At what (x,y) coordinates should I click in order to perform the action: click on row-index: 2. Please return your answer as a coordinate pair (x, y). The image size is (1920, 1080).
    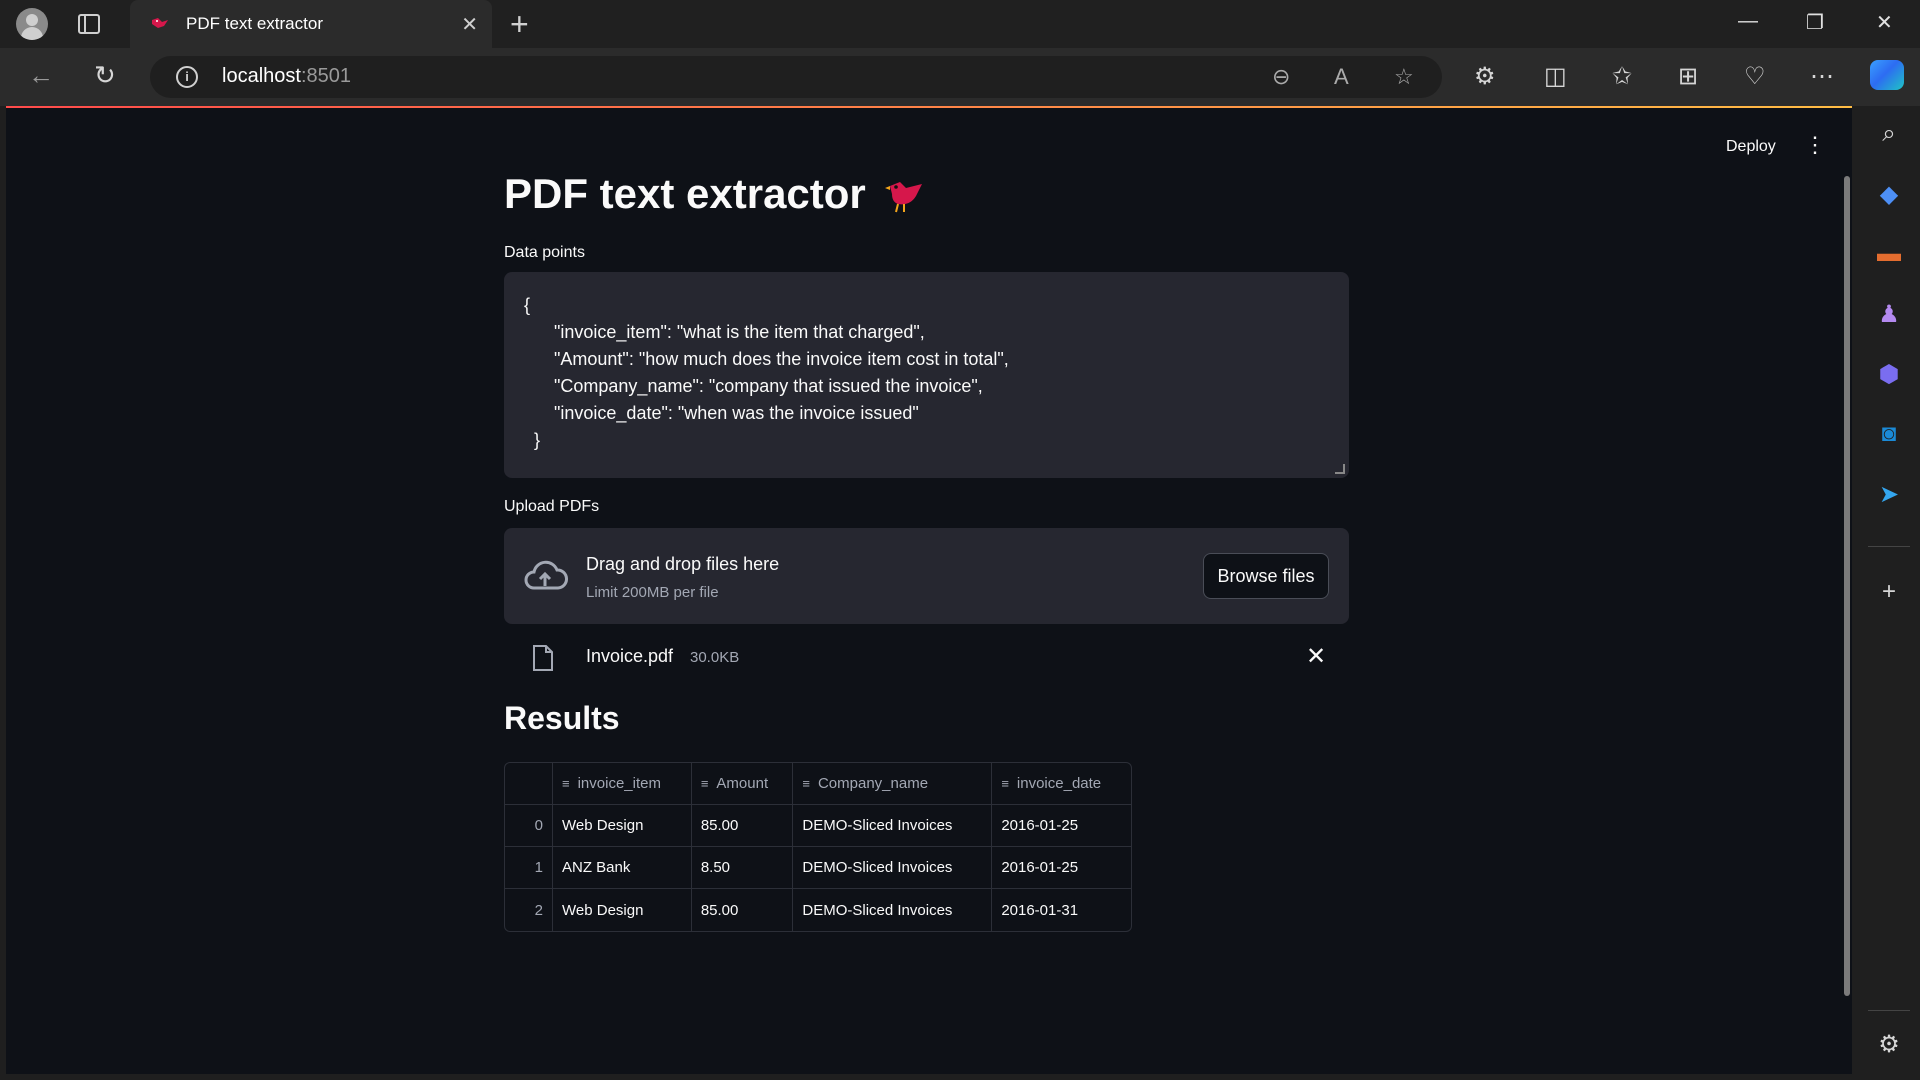
    Looking at the image, I should click on (529, 910).